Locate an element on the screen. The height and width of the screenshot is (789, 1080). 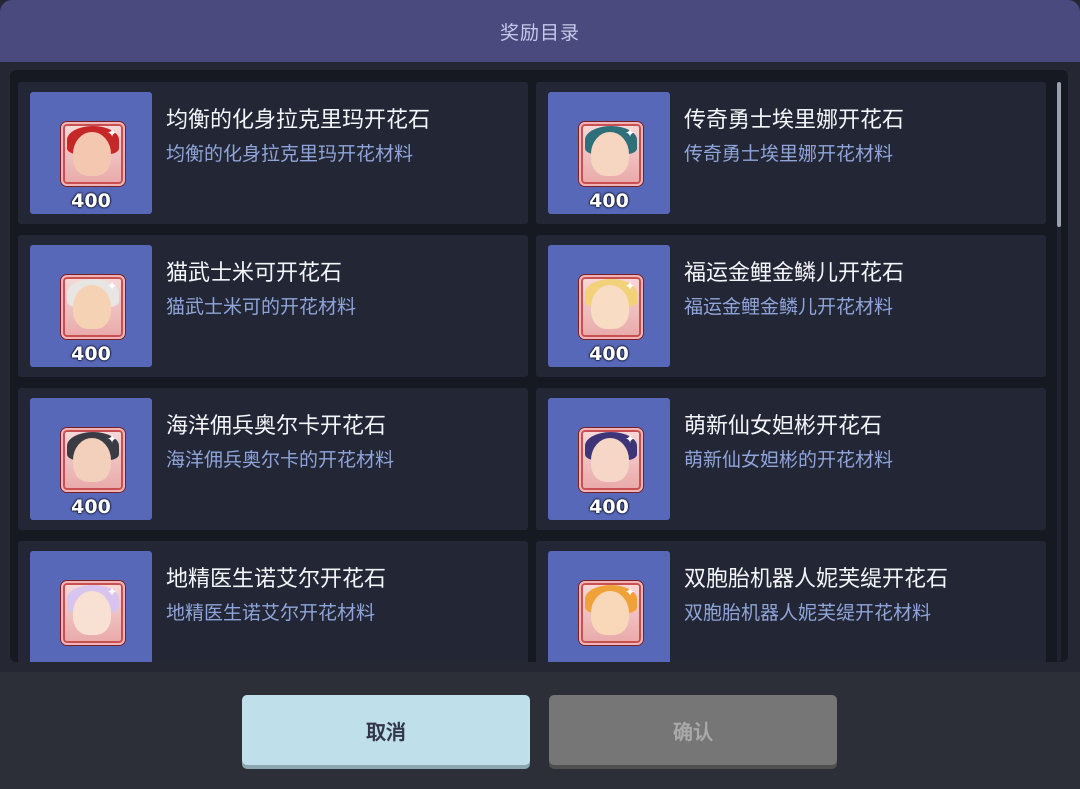
reward-item: ✦ 400 海洋佣兵奥尔卡开花石 海洋佣兵奥尔卡的开花材料 is located at coordinates (273, 459).